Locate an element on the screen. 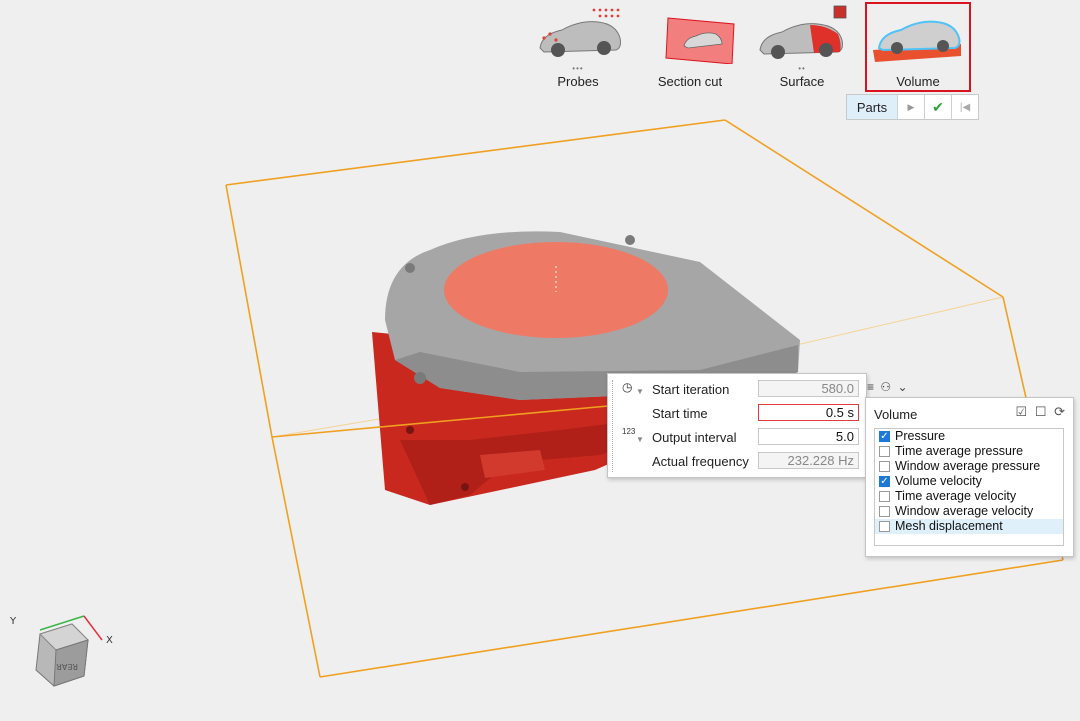  select-all-icon: ☑ is located at coordinates (1022, 411).